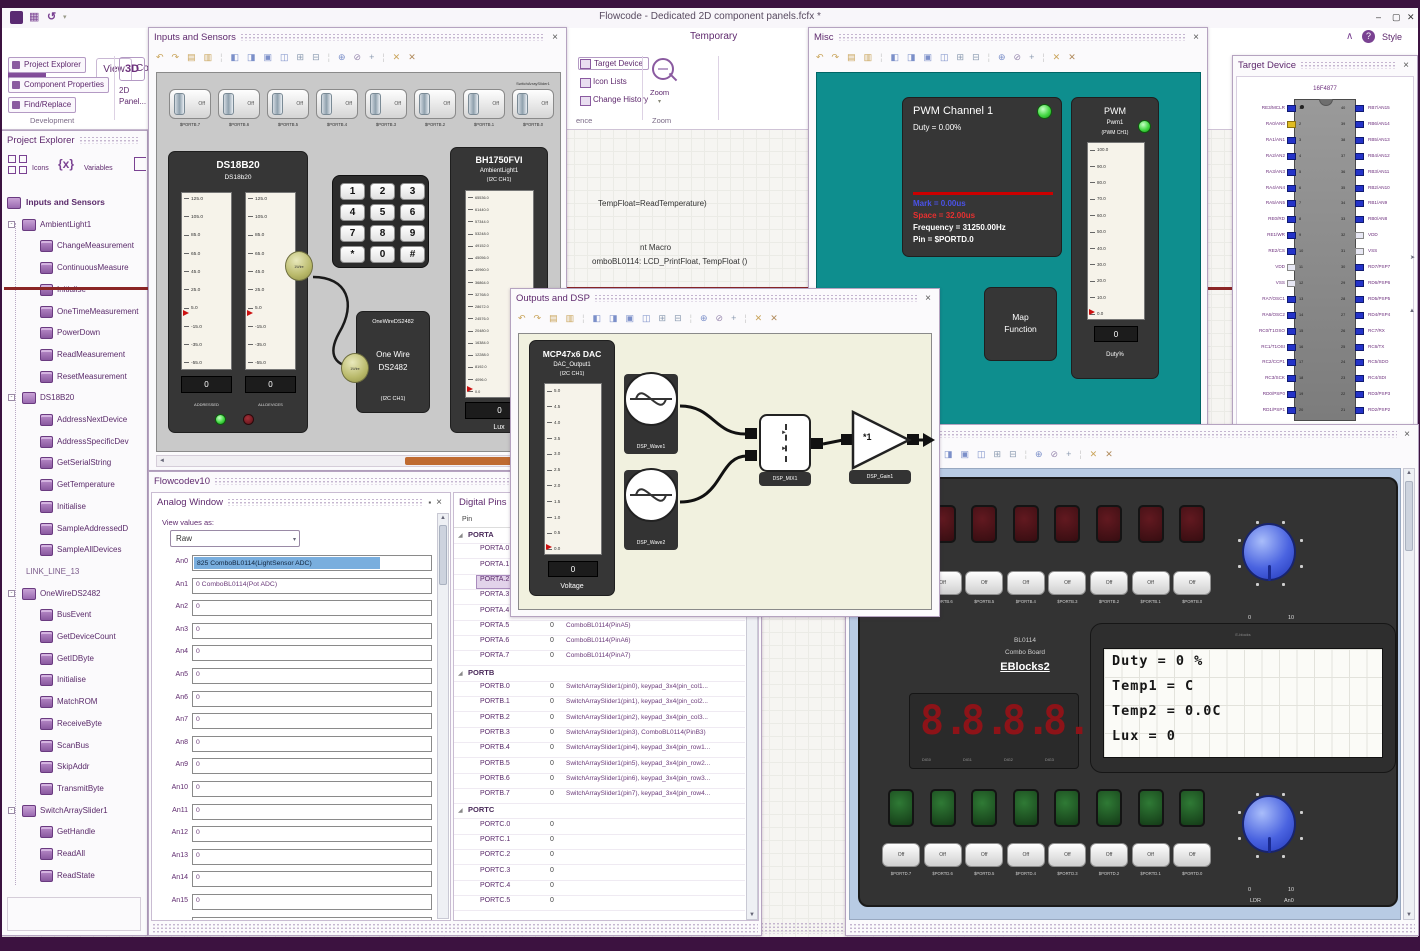 The image size is (1420, 951). Describe the element at coordinates (102, 685) in the screenshot. I see `tree-item-macro: Initialise` at that location.